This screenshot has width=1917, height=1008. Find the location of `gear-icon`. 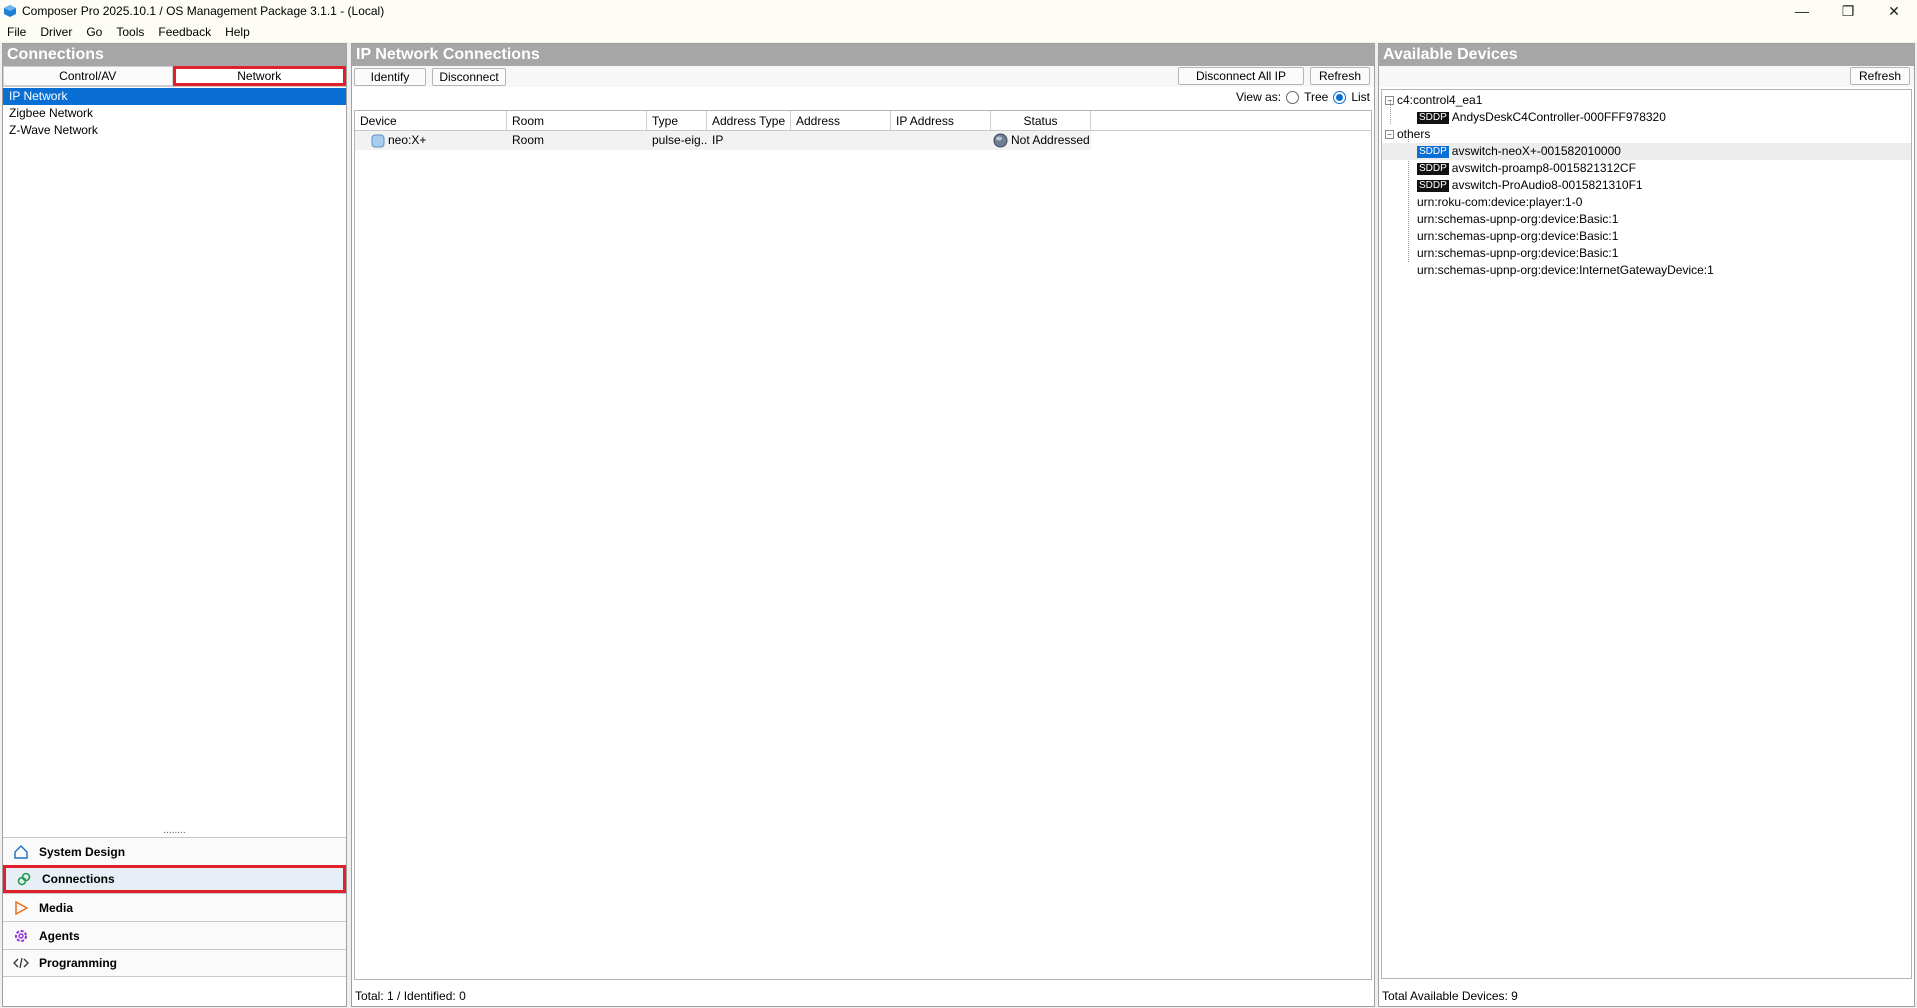

gear-icon is located at coordinates (21, 936).